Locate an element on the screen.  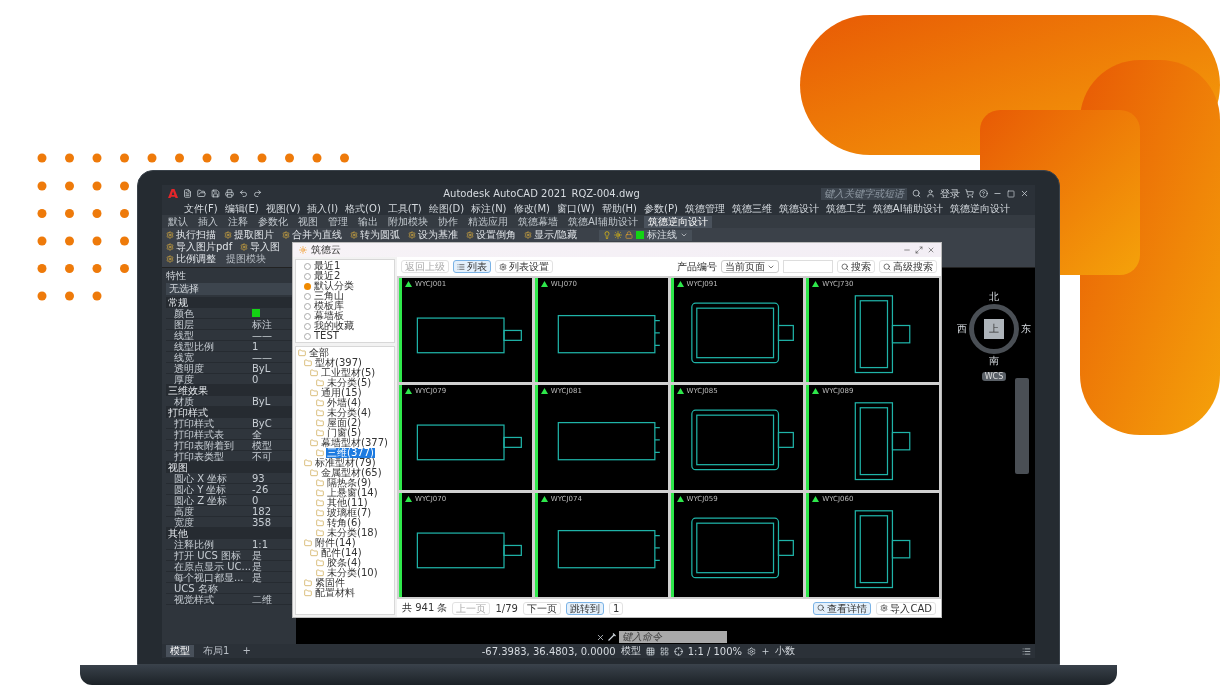
ribbon-tab: 协作 is located at coordinates (448, 222).